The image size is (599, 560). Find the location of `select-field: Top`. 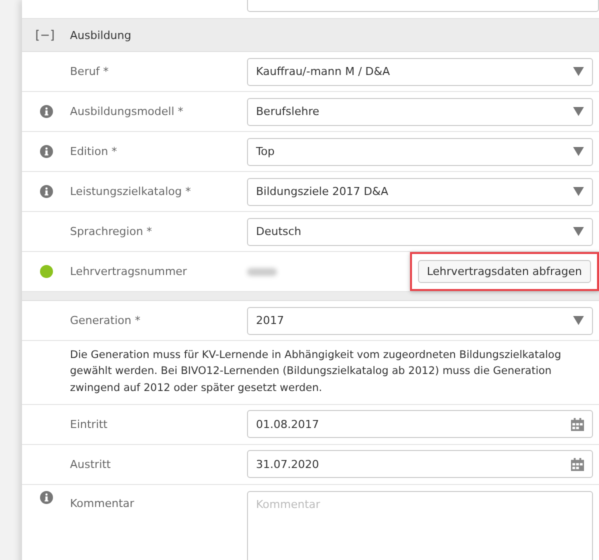

select-field: Top is located at coordinates (420, 152).